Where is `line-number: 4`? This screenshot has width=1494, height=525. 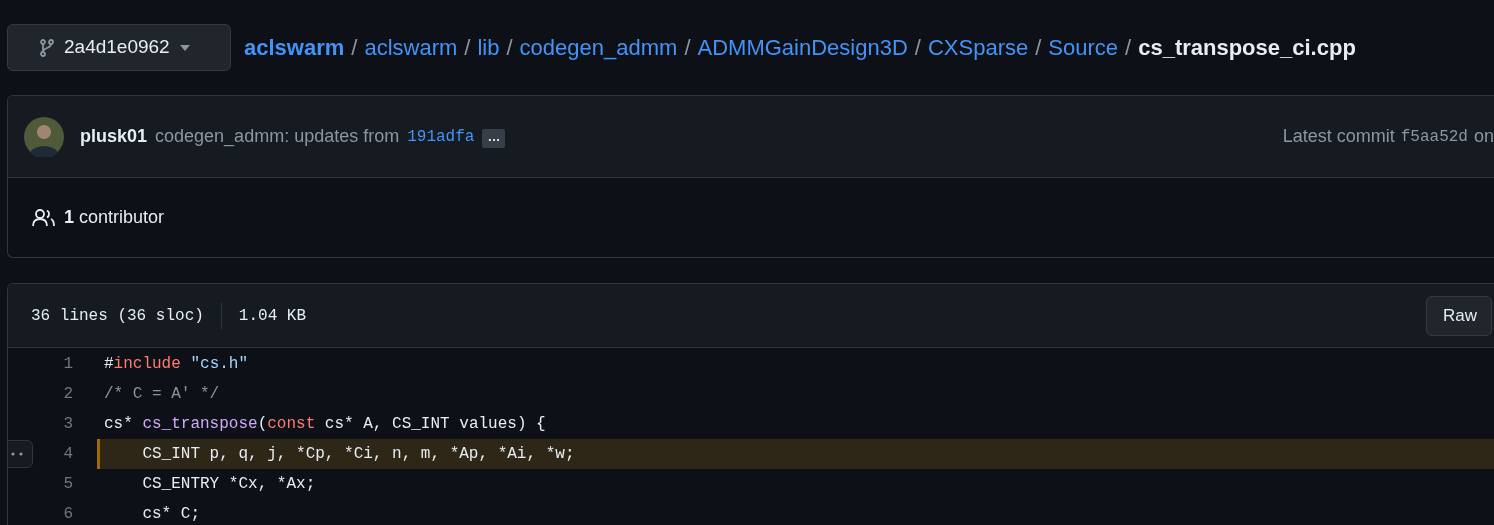 line-number: 4 is located at coordinates (68, 454).